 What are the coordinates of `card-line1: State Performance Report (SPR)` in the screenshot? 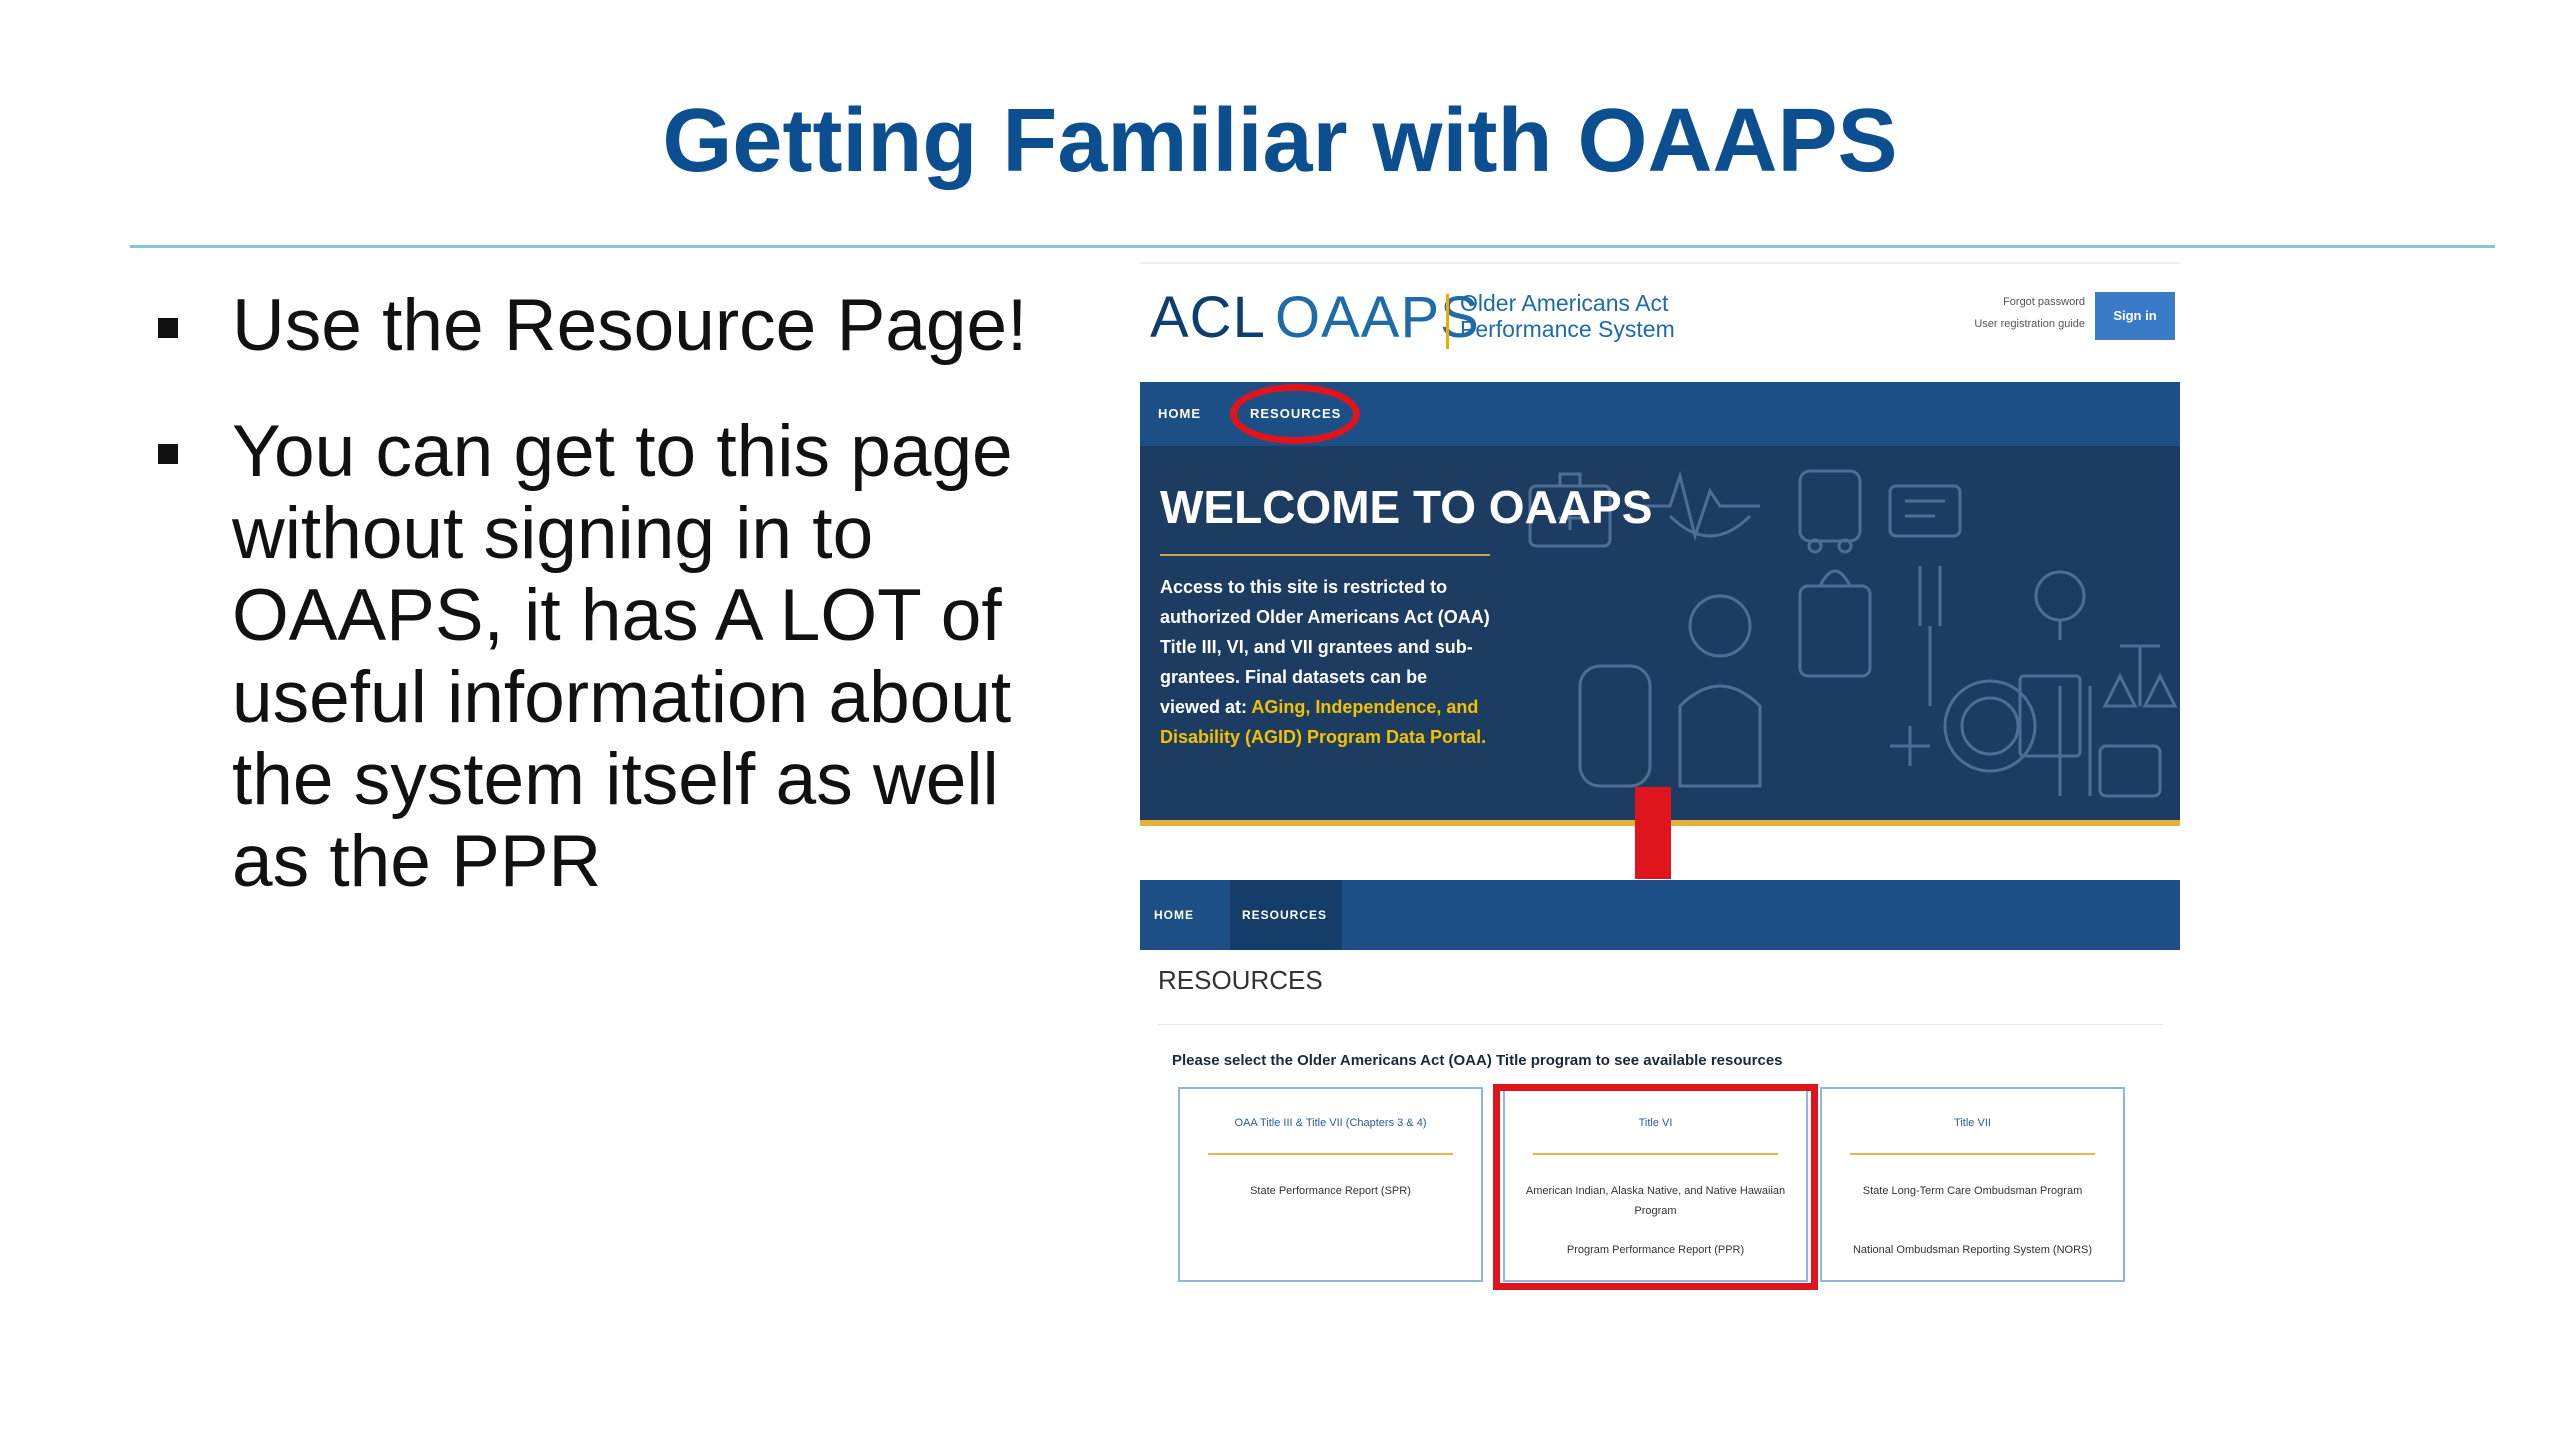 It's located at (1330, 1191).